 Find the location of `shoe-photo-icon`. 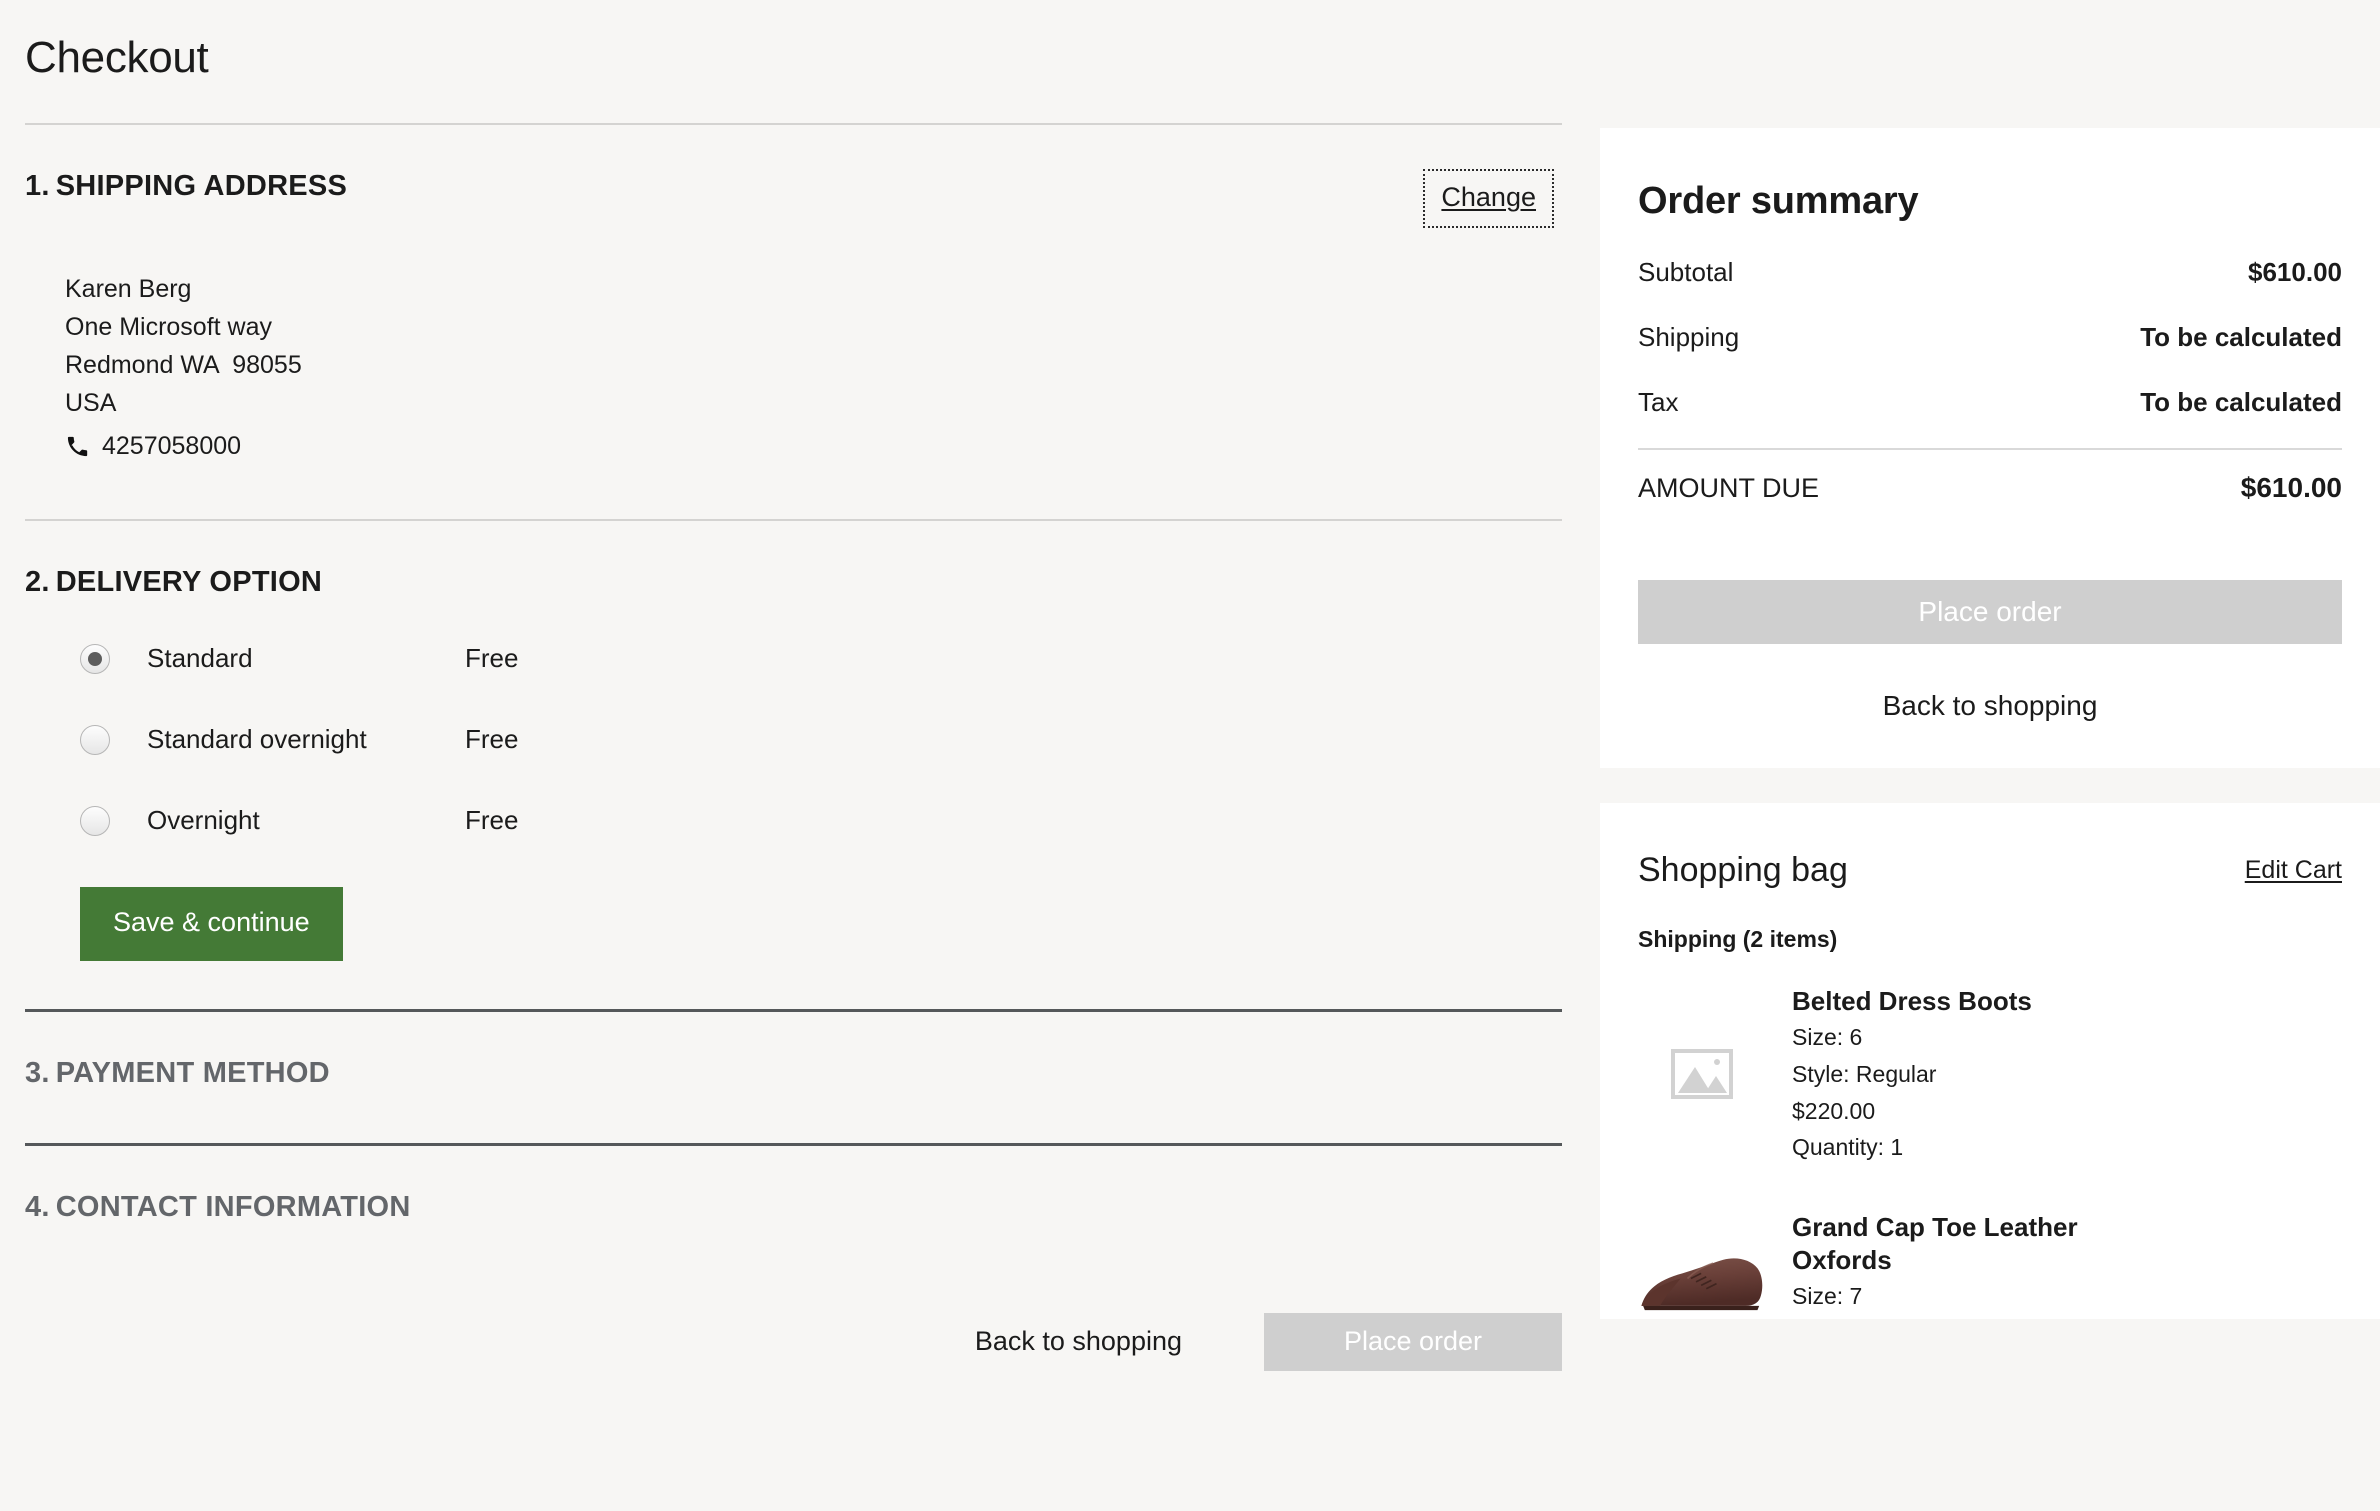

shoe-photo-icon is located at coordinates (1702, 1284).